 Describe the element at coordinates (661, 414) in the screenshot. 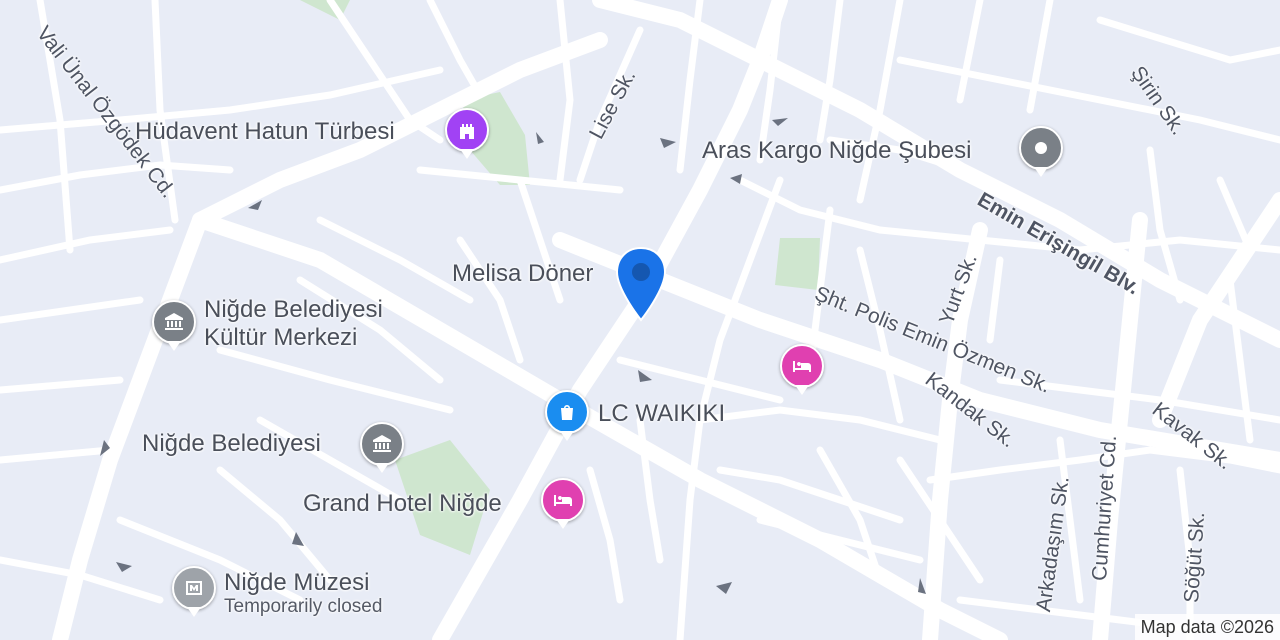

I see `poi-label-lc-waikiki: LC WAIKIKI` at that location.